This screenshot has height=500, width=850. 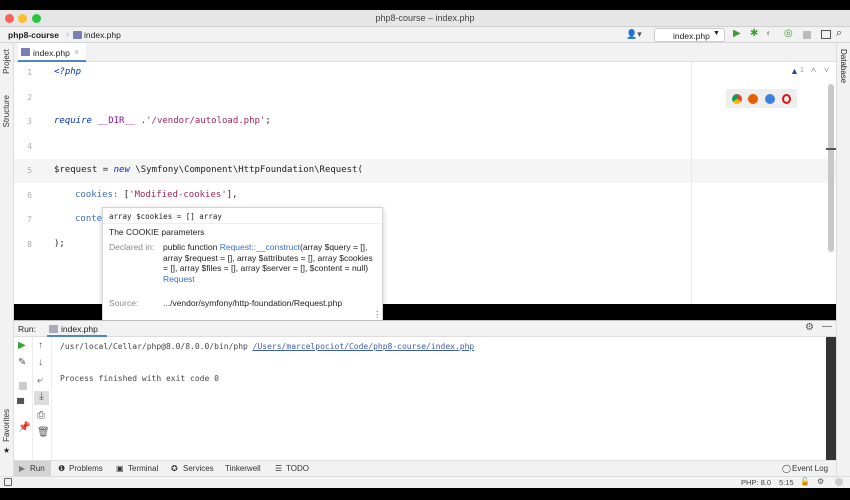 What do you see at coordinates (737, 99) in the screenshot?
I see `chrome-icon` at bounding box center [737, 99].